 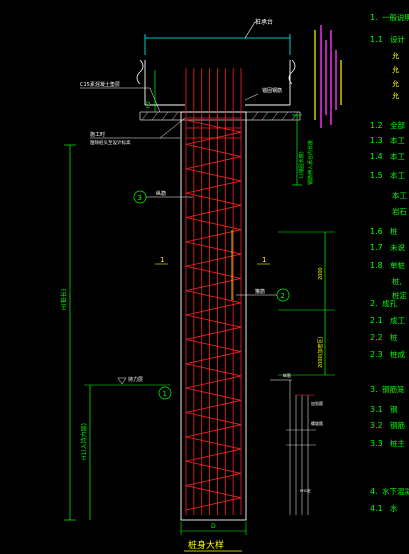 What do you see at coordinates (287, 375) in the screenshot?
I see `small-detail-label-1: 纵筋` at bounding box center [287, 375].